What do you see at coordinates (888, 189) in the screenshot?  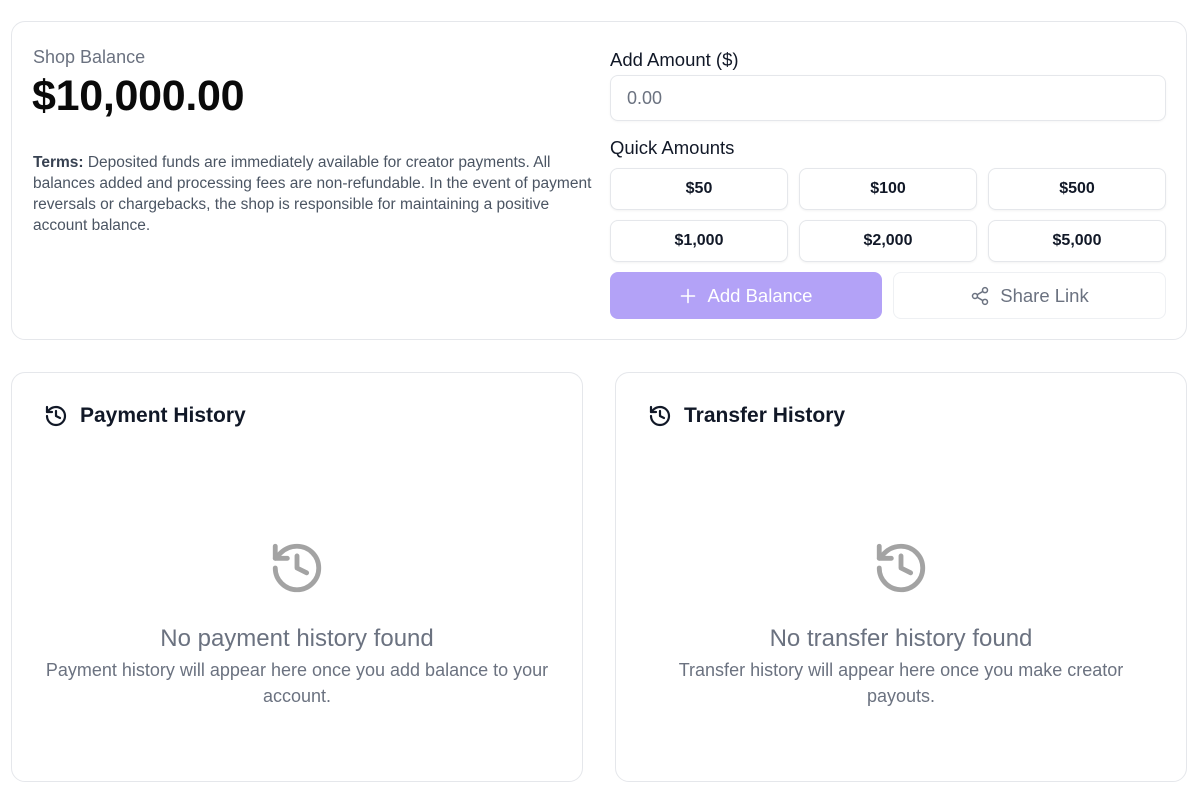 I see `quick-amount-100-button: $100` at bounding box center [888, 189].